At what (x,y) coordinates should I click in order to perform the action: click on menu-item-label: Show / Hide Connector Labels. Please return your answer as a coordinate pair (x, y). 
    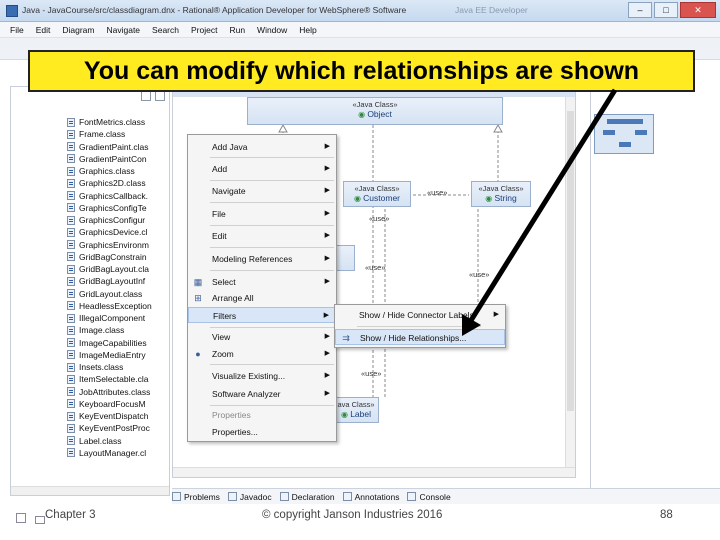
    Looking at the image, I should click on (416, 315).